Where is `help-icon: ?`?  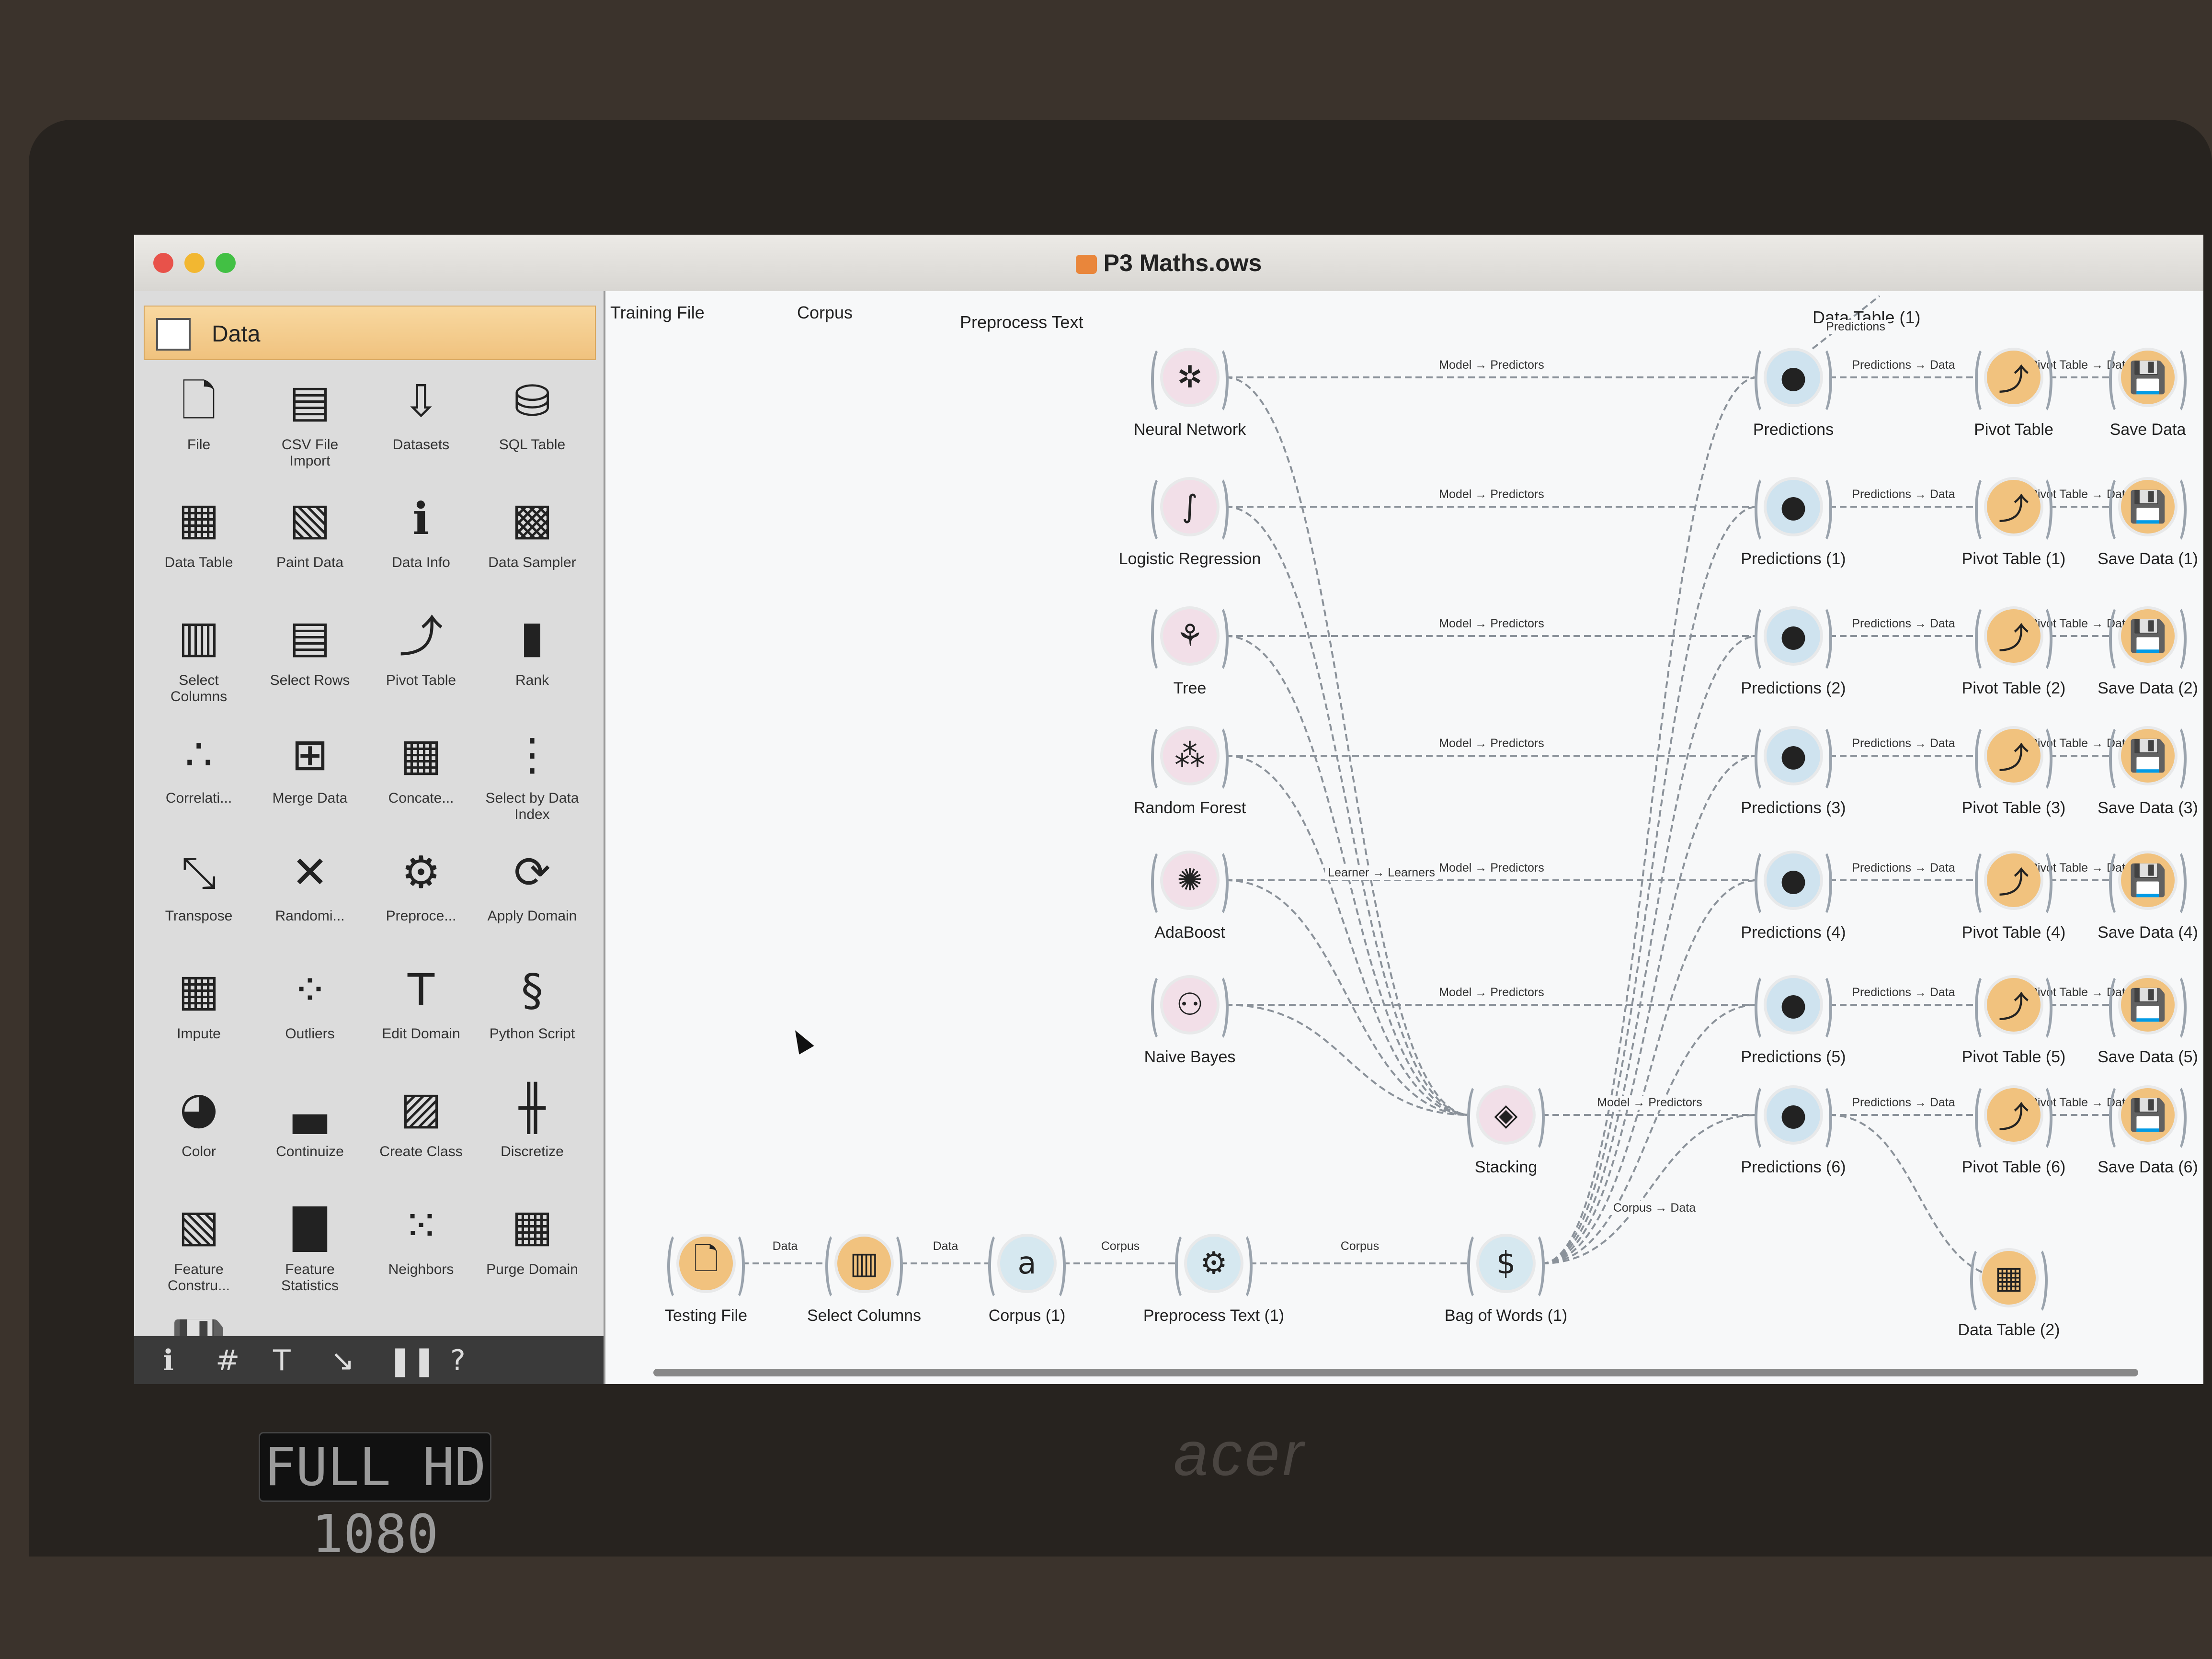 help-icon: ? is located at coordinates (458, 1360).